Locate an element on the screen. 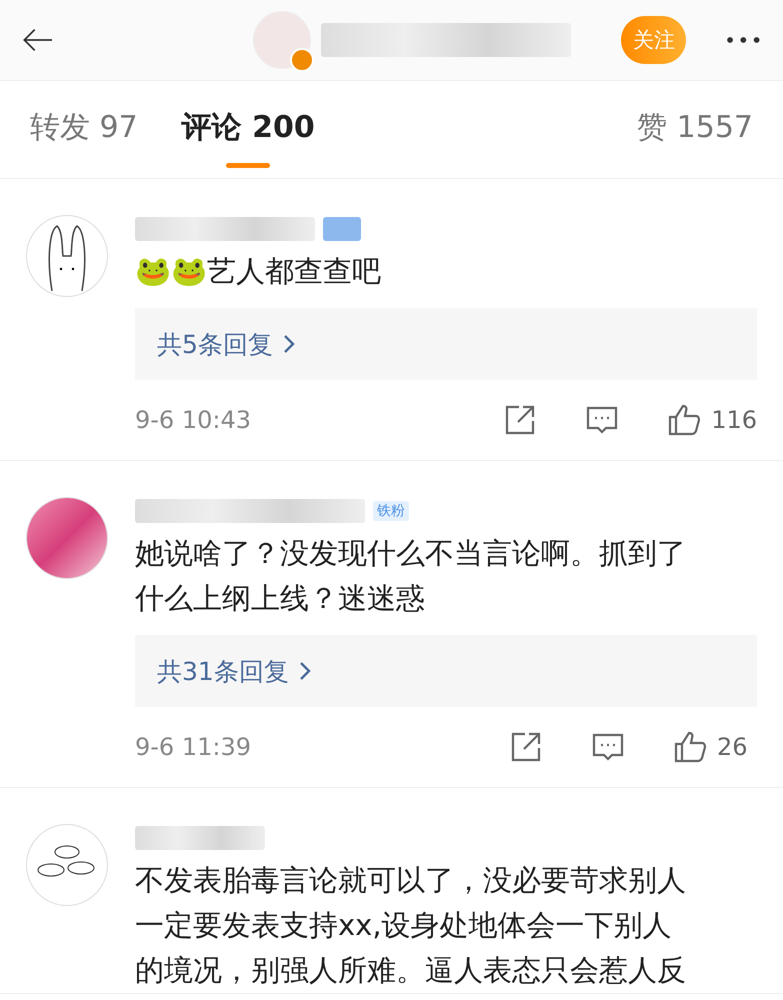  tab: 赞 1557 is located at coordinates (695, 130).